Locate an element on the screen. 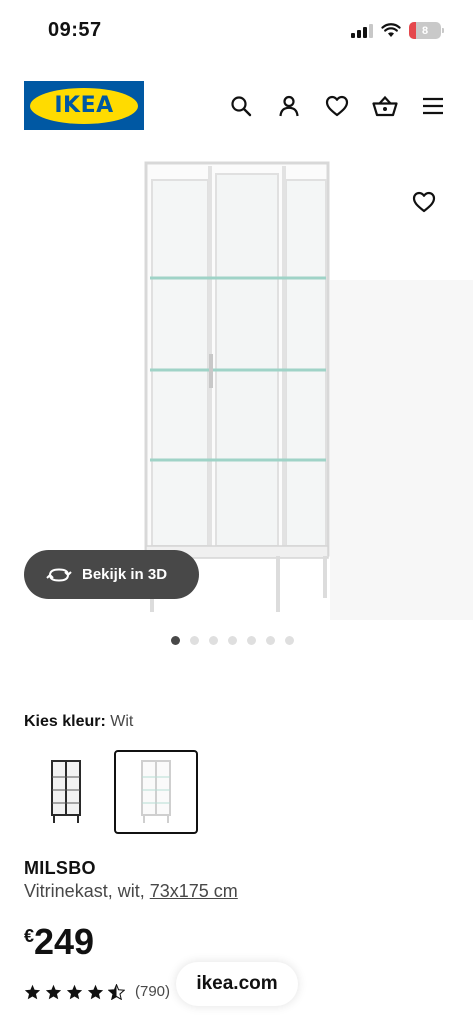 Image resolution: width=473 pixels, height=1024 pixels. review-count: (790) is located at coordinates (153, 991).